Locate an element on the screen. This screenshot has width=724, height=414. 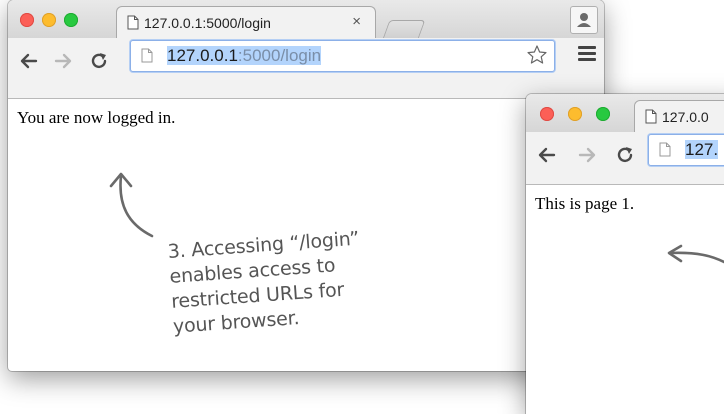
tab-title: 127.0.0.1:5000/login is located at coordinates (207, 23).